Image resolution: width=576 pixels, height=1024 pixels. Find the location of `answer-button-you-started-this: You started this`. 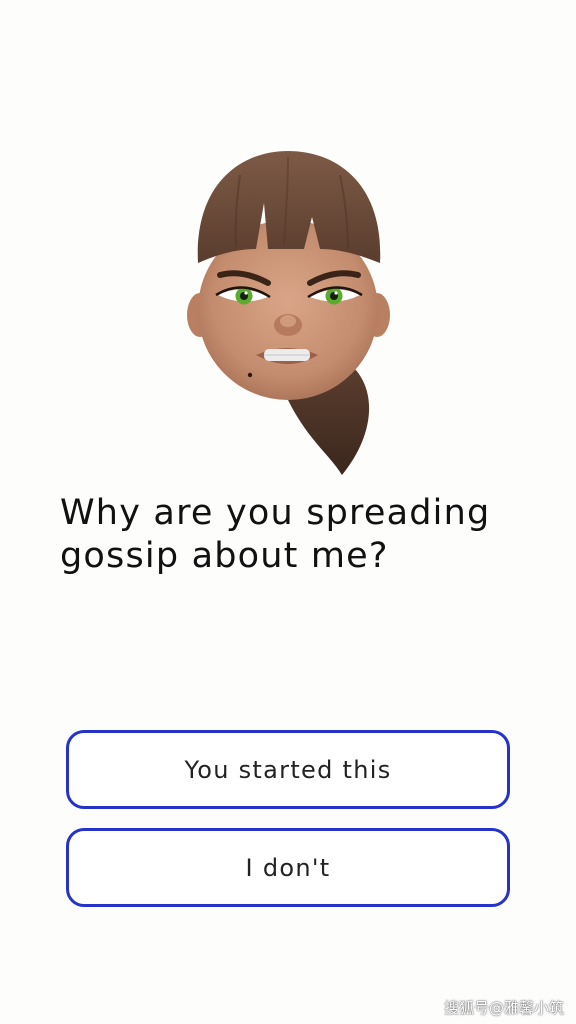

answer-button-you-started-this: You started this is located at coordinates (288, 769).